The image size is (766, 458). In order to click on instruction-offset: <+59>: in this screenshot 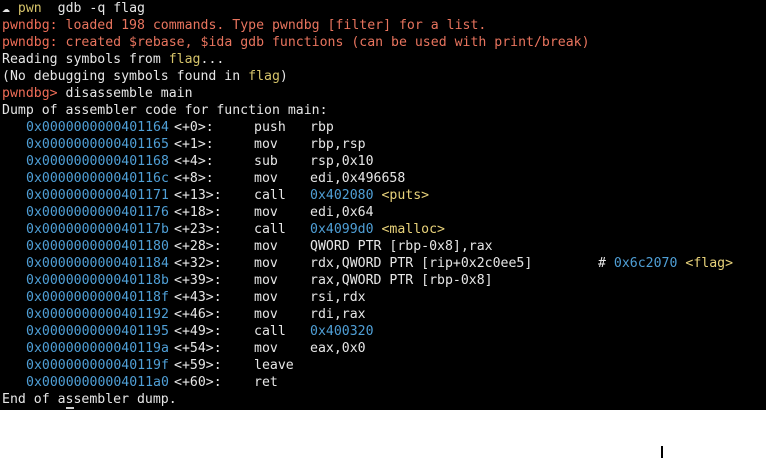, I will do `click(198, 365)`.